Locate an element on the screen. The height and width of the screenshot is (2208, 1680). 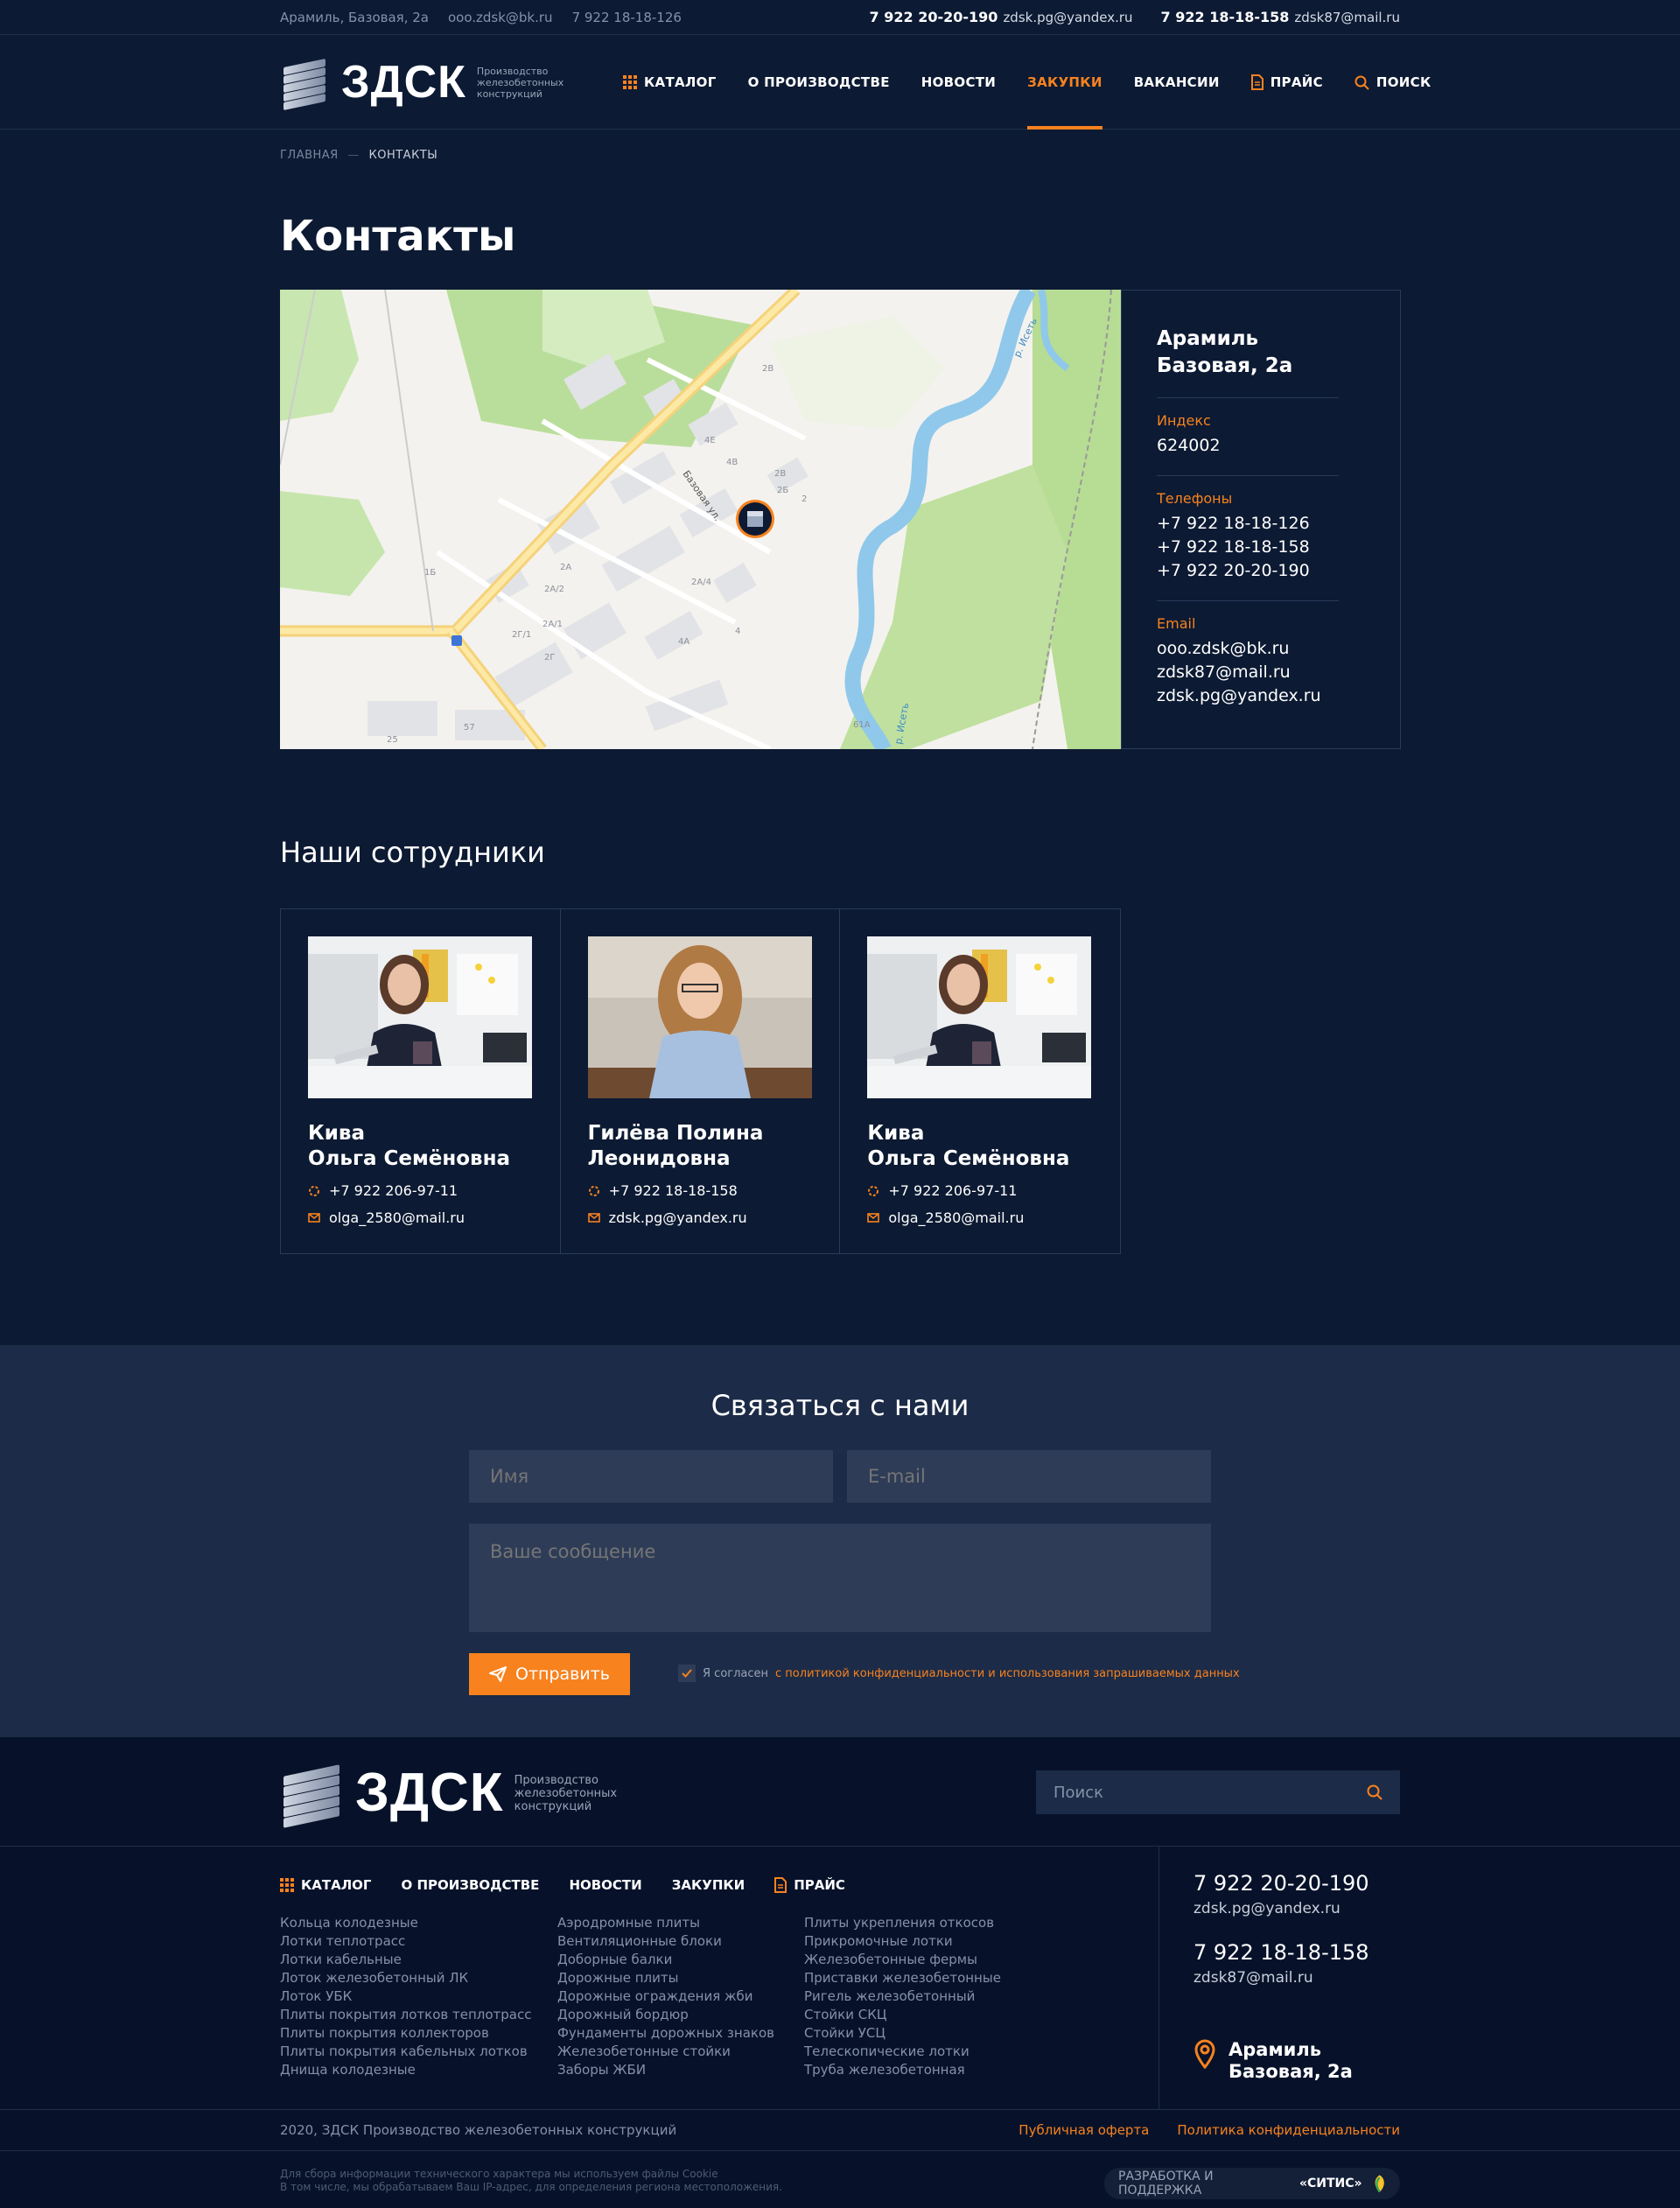
name-input is located at coordinates (651, 1476).